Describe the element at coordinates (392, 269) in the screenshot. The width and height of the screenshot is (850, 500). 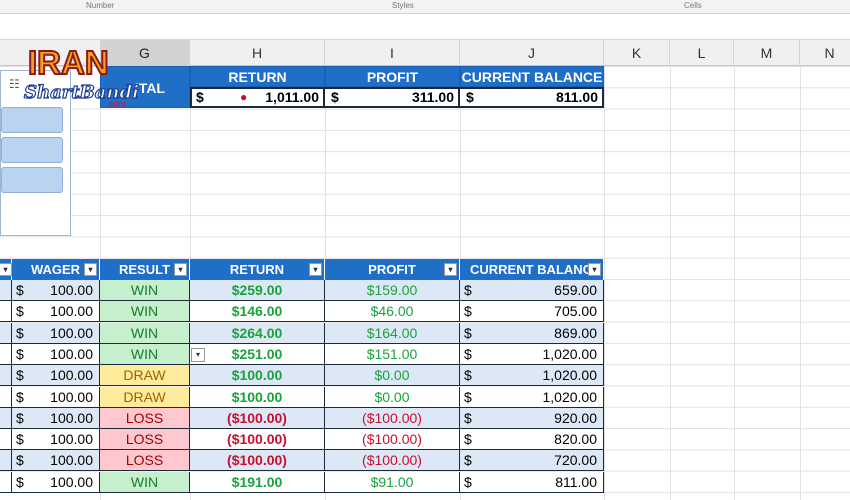
I see `table-header-profit: PROFIT ▾` at that location.